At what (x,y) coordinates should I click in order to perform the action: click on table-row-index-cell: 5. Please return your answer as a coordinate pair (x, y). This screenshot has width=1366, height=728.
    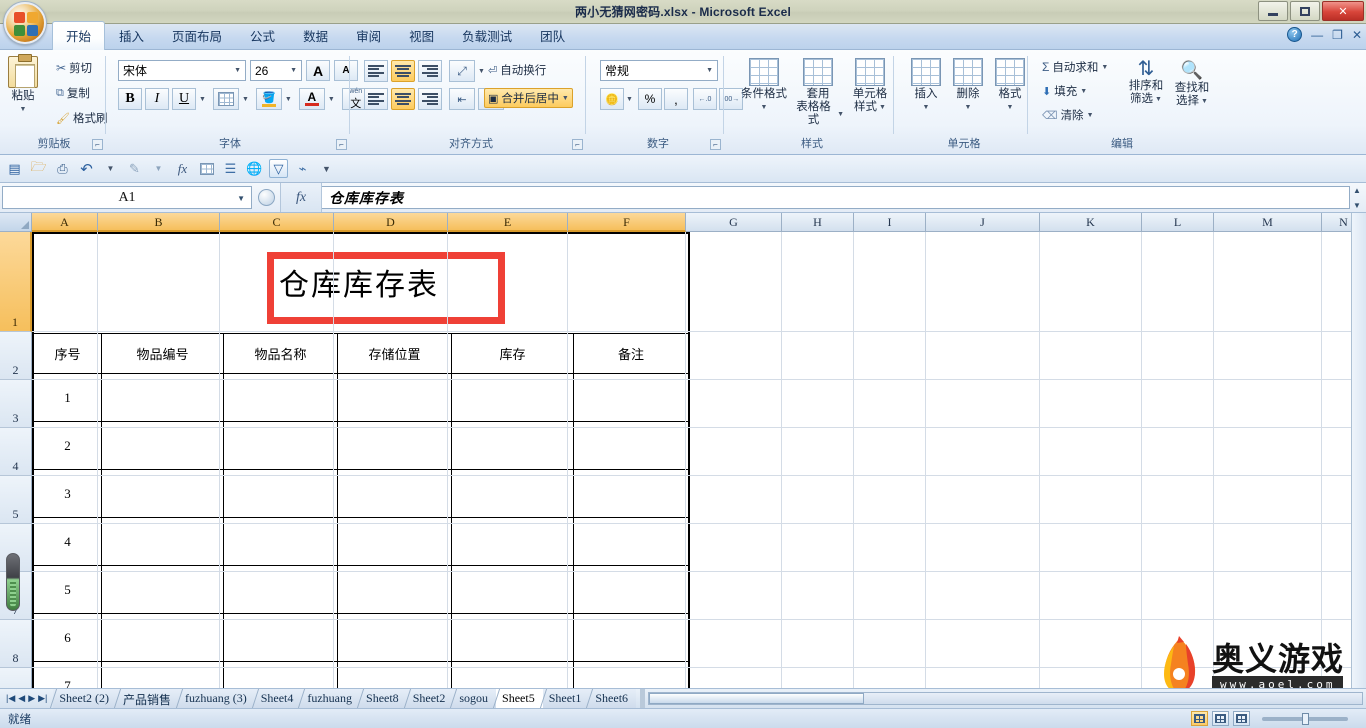
    Looking at the image, I should click on (68, 590).